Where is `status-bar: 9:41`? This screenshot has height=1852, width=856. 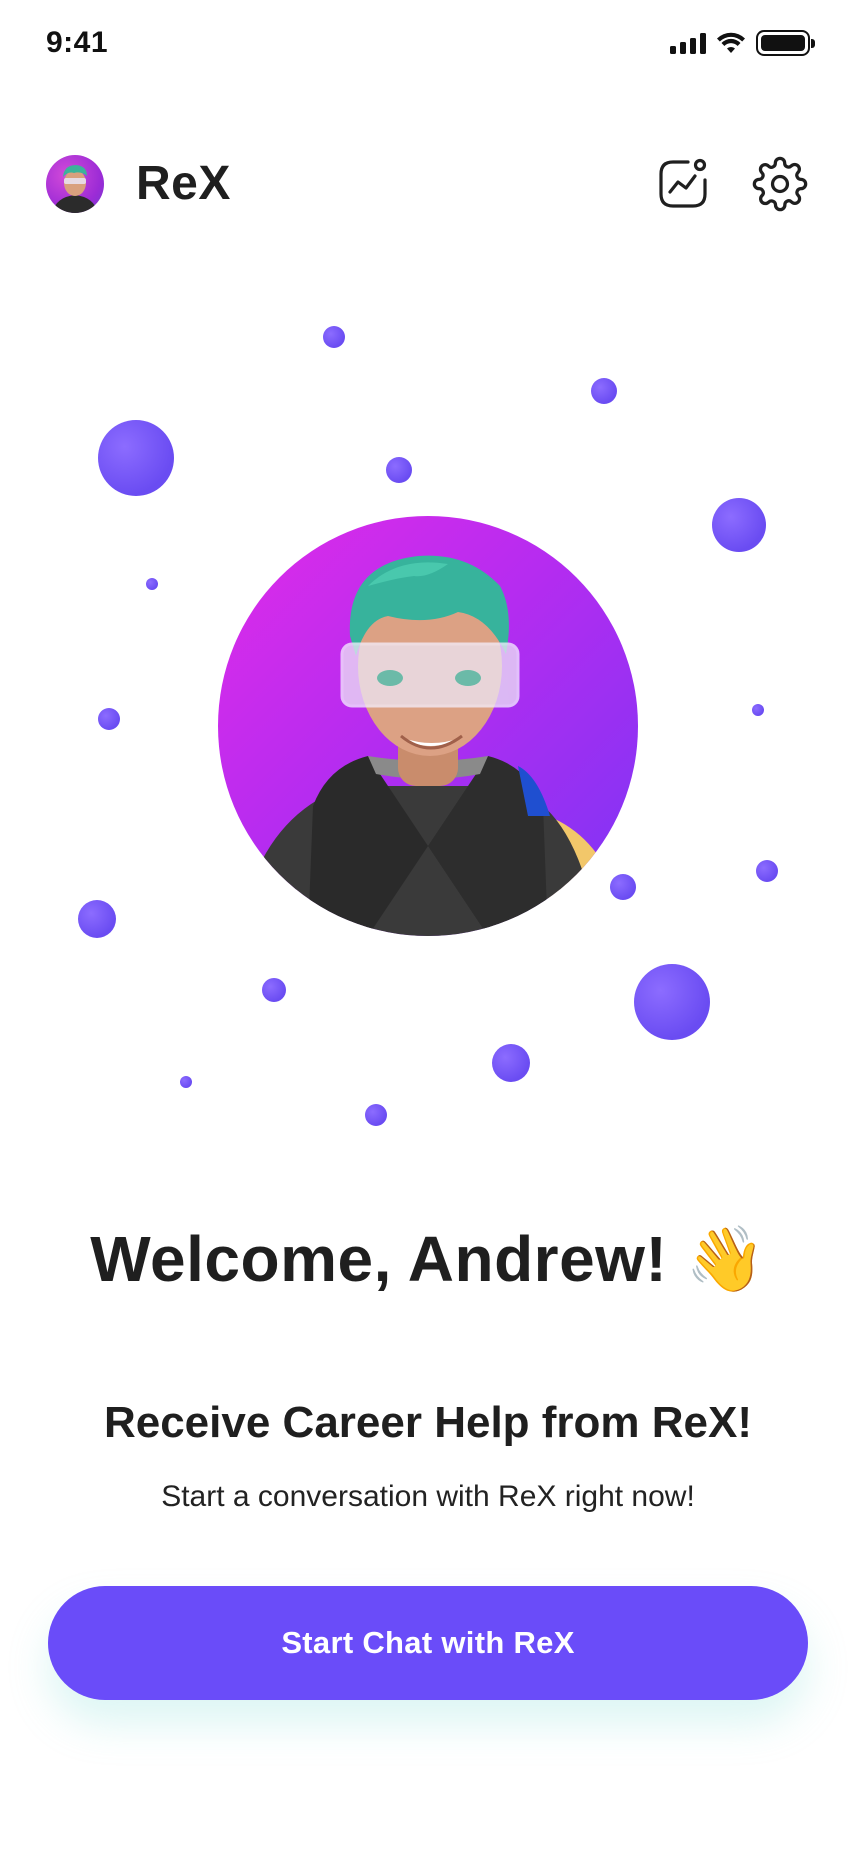 status-bar: 9:41 is located at coordinates (428, 45).